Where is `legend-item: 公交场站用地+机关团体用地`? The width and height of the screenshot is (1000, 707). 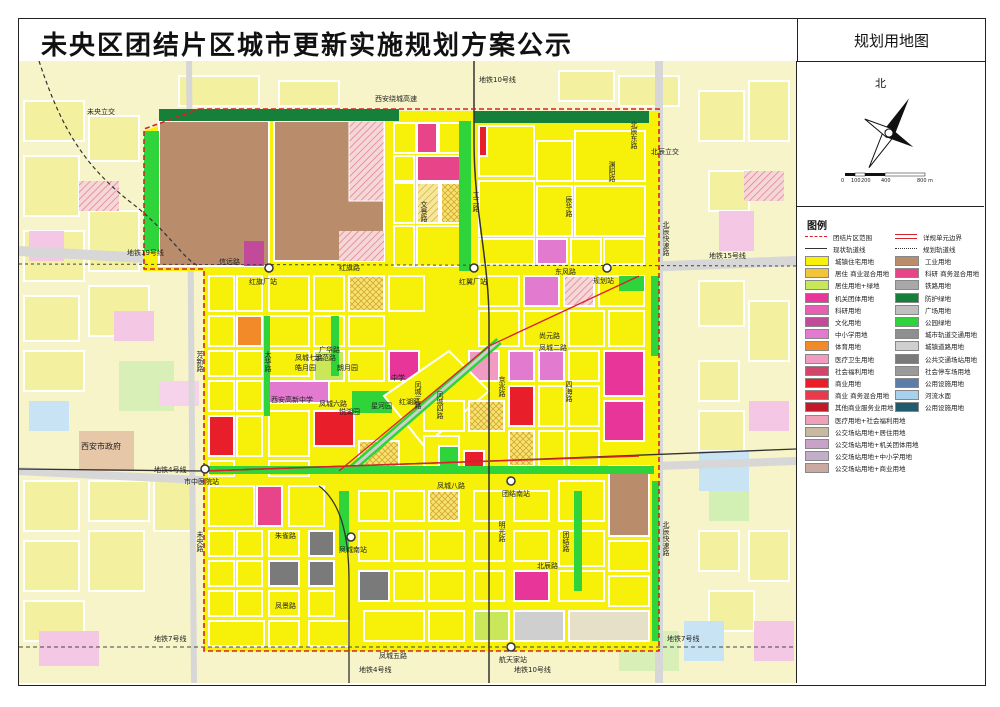 legend-item: 公交场站用地+机关团体用地 is located at coordinates (861, 443).